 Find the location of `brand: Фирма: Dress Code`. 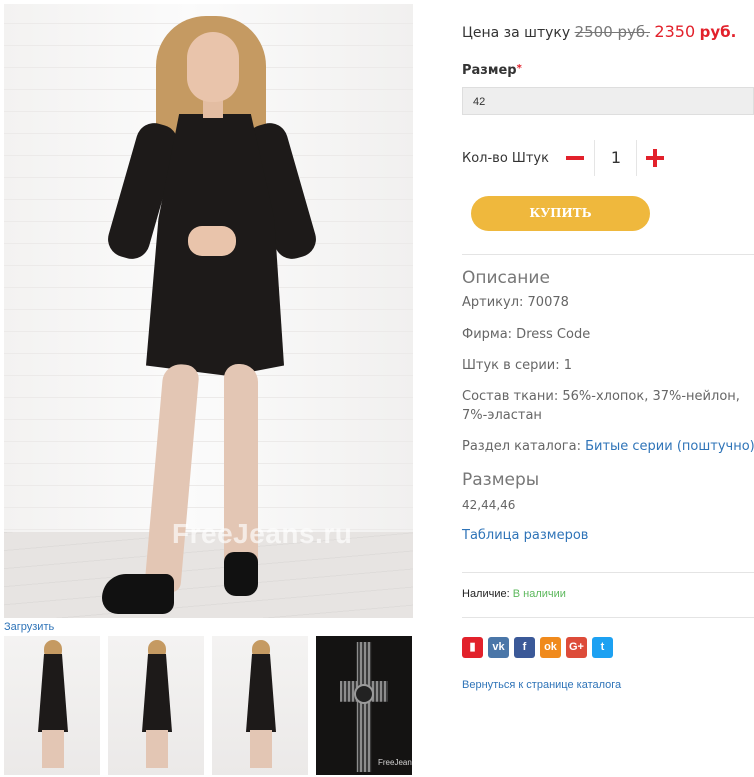

brand: Фирма: Dress Code is located at coordinates (526, 334).